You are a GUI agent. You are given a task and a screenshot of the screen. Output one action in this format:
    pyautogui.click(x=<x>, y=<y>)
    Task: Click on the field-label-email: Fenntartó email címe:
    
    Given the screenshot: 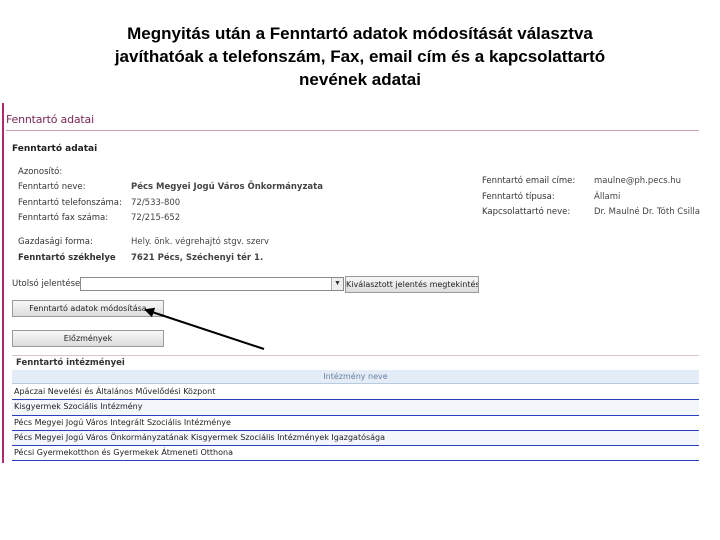 What is the action you would take?
    pyautogui.click(x=529, y=181)
    